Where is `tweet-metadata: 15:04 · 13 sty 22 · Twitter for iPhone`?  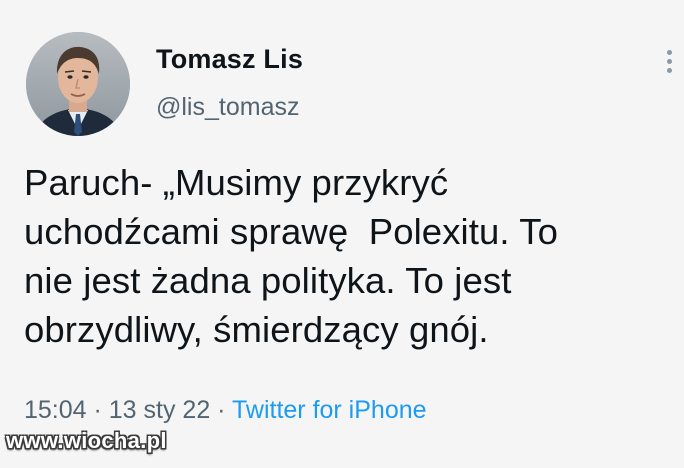 tweet-metadata: 15:04 · 13 sty 22 · Twitter for iPhone is located at coordinates (225, 410).